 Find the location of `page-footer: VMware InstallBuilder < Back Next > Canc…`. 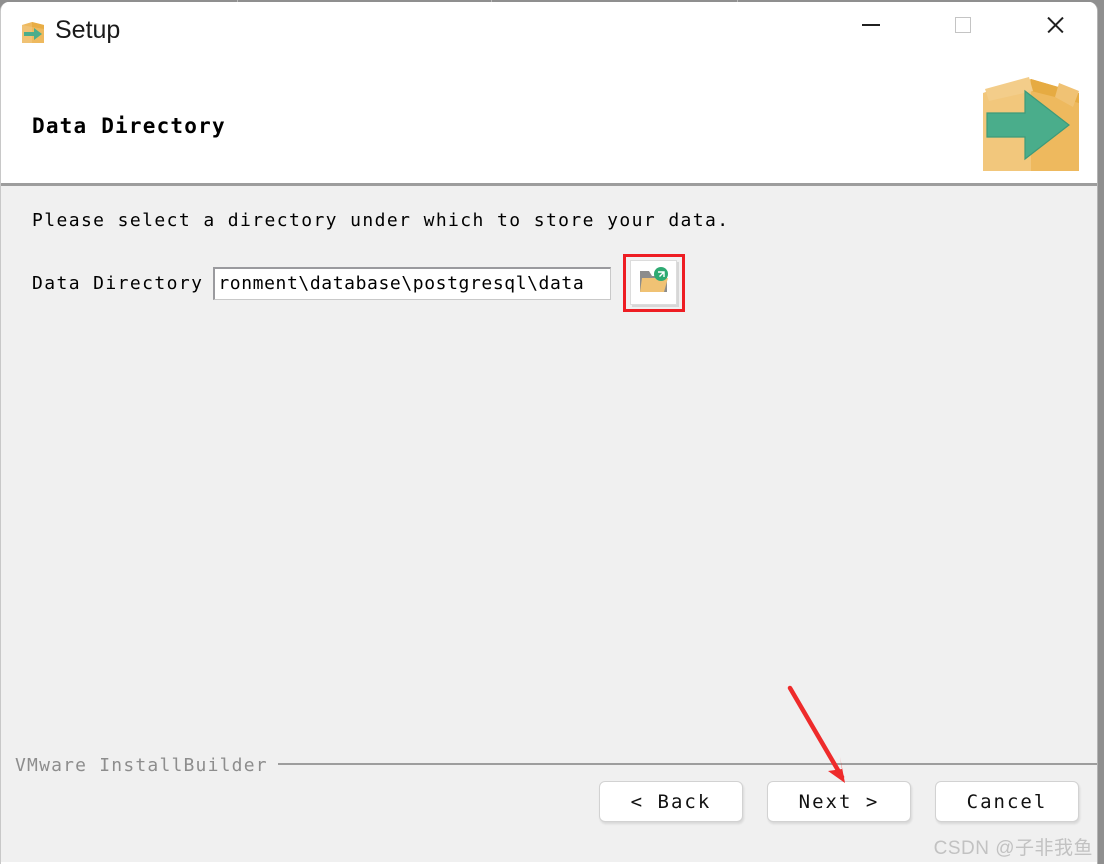

page-footer: VMware InstallBuilder < Back Next > Canc… is located at coordinates (549, 808).